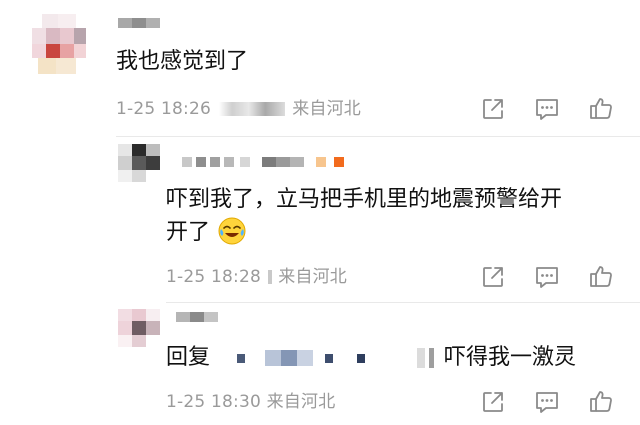 The width and height of the screenshot is (640, 425). Describe the element at coordinates (364, 199) in the screenshot. I see `comment-text-line1: 吓到我了，立马把手机里的地震预警给开` at that location.